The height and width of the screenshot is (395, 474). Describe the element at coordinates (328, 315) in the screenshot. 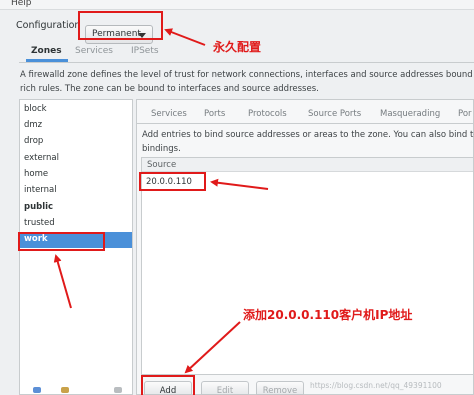

I see `annotation-add-ip: 添加20.0.0.110客户机IP地址` at that location.